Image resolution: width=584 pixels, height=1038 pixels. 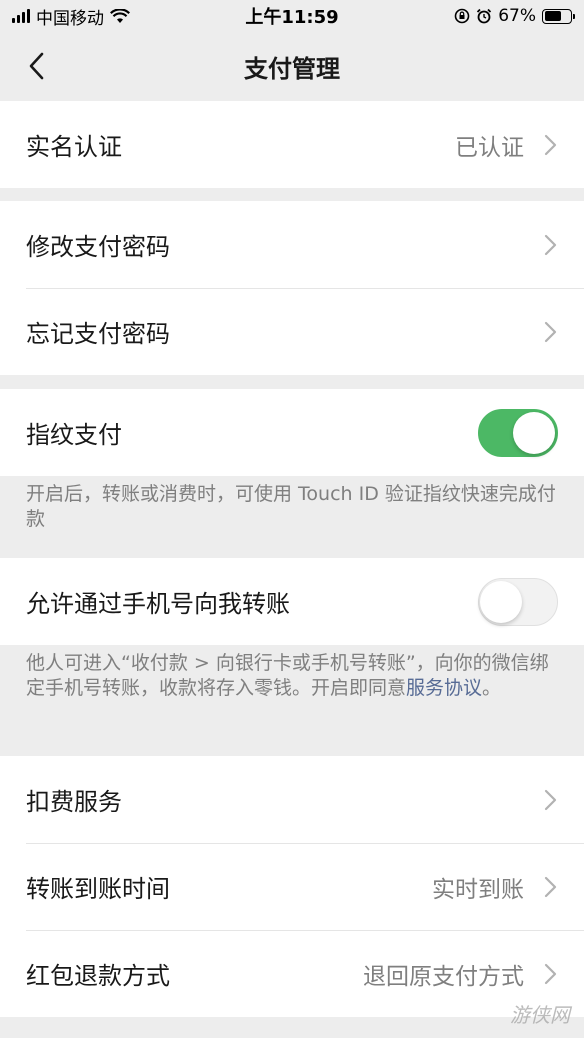 What do you see at coordinates (74, 435) in the screenshot?
I see `fingerprint-payment-label: 指纹支付` at bounding box center [74, 435].